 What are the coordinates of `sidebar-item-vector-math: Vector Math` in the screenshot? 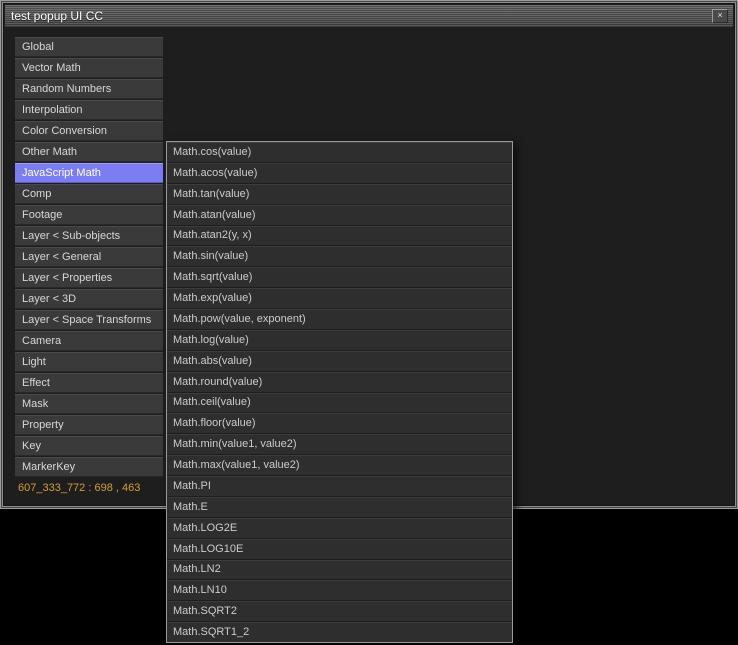 It's located at (89, 68).